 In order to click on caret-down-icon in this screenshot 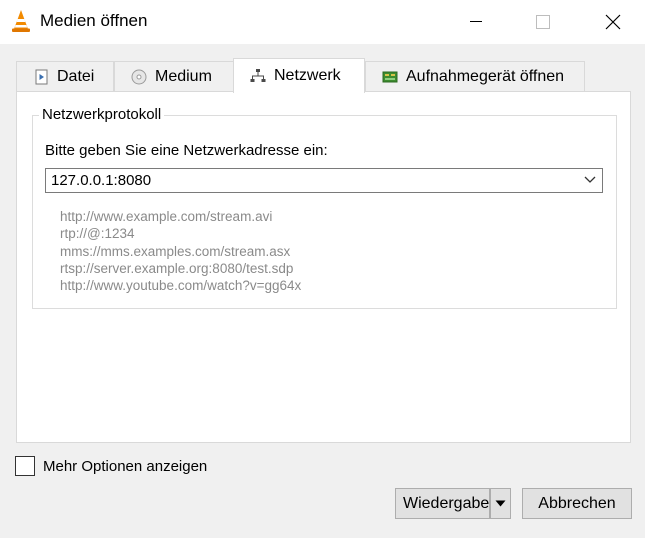, I will do `click(500, 503)`.